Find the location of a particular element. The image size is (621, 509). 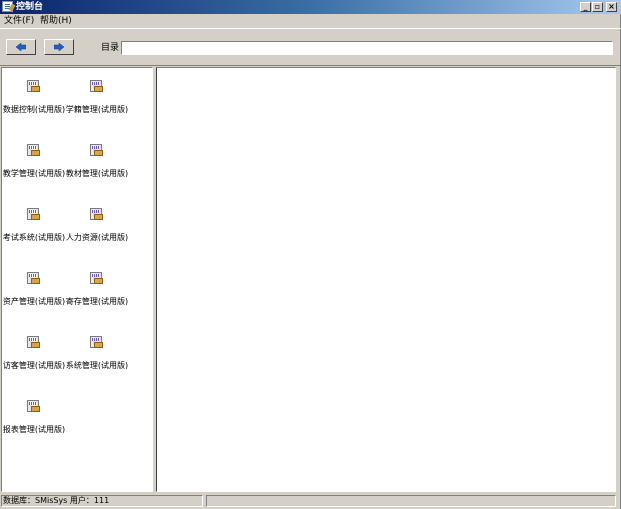

forward-button is located at coordinates (59, 47).